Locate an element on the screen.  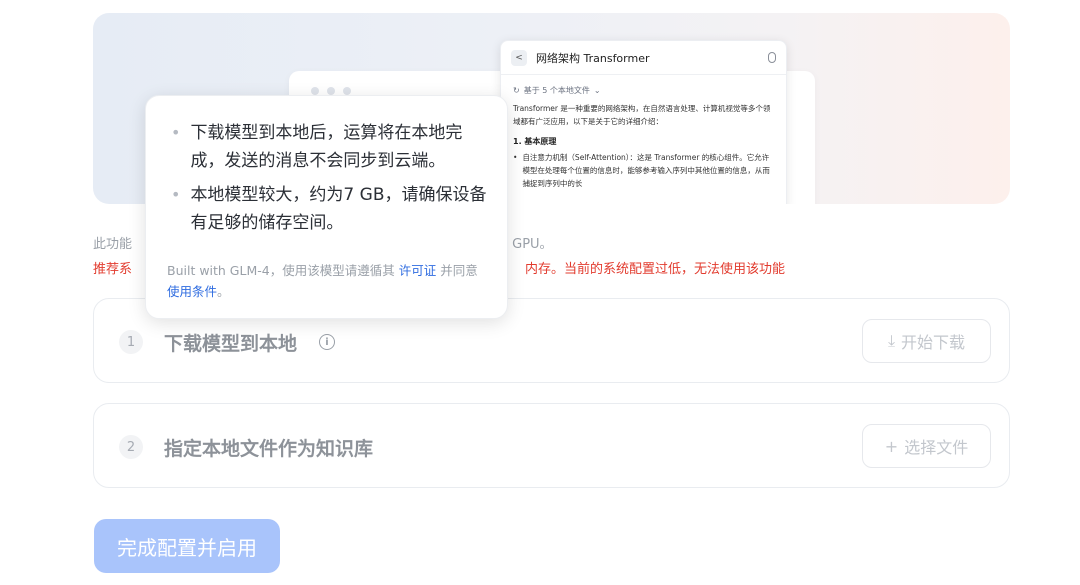
info-icon: i is located at coordinates (327, 342).